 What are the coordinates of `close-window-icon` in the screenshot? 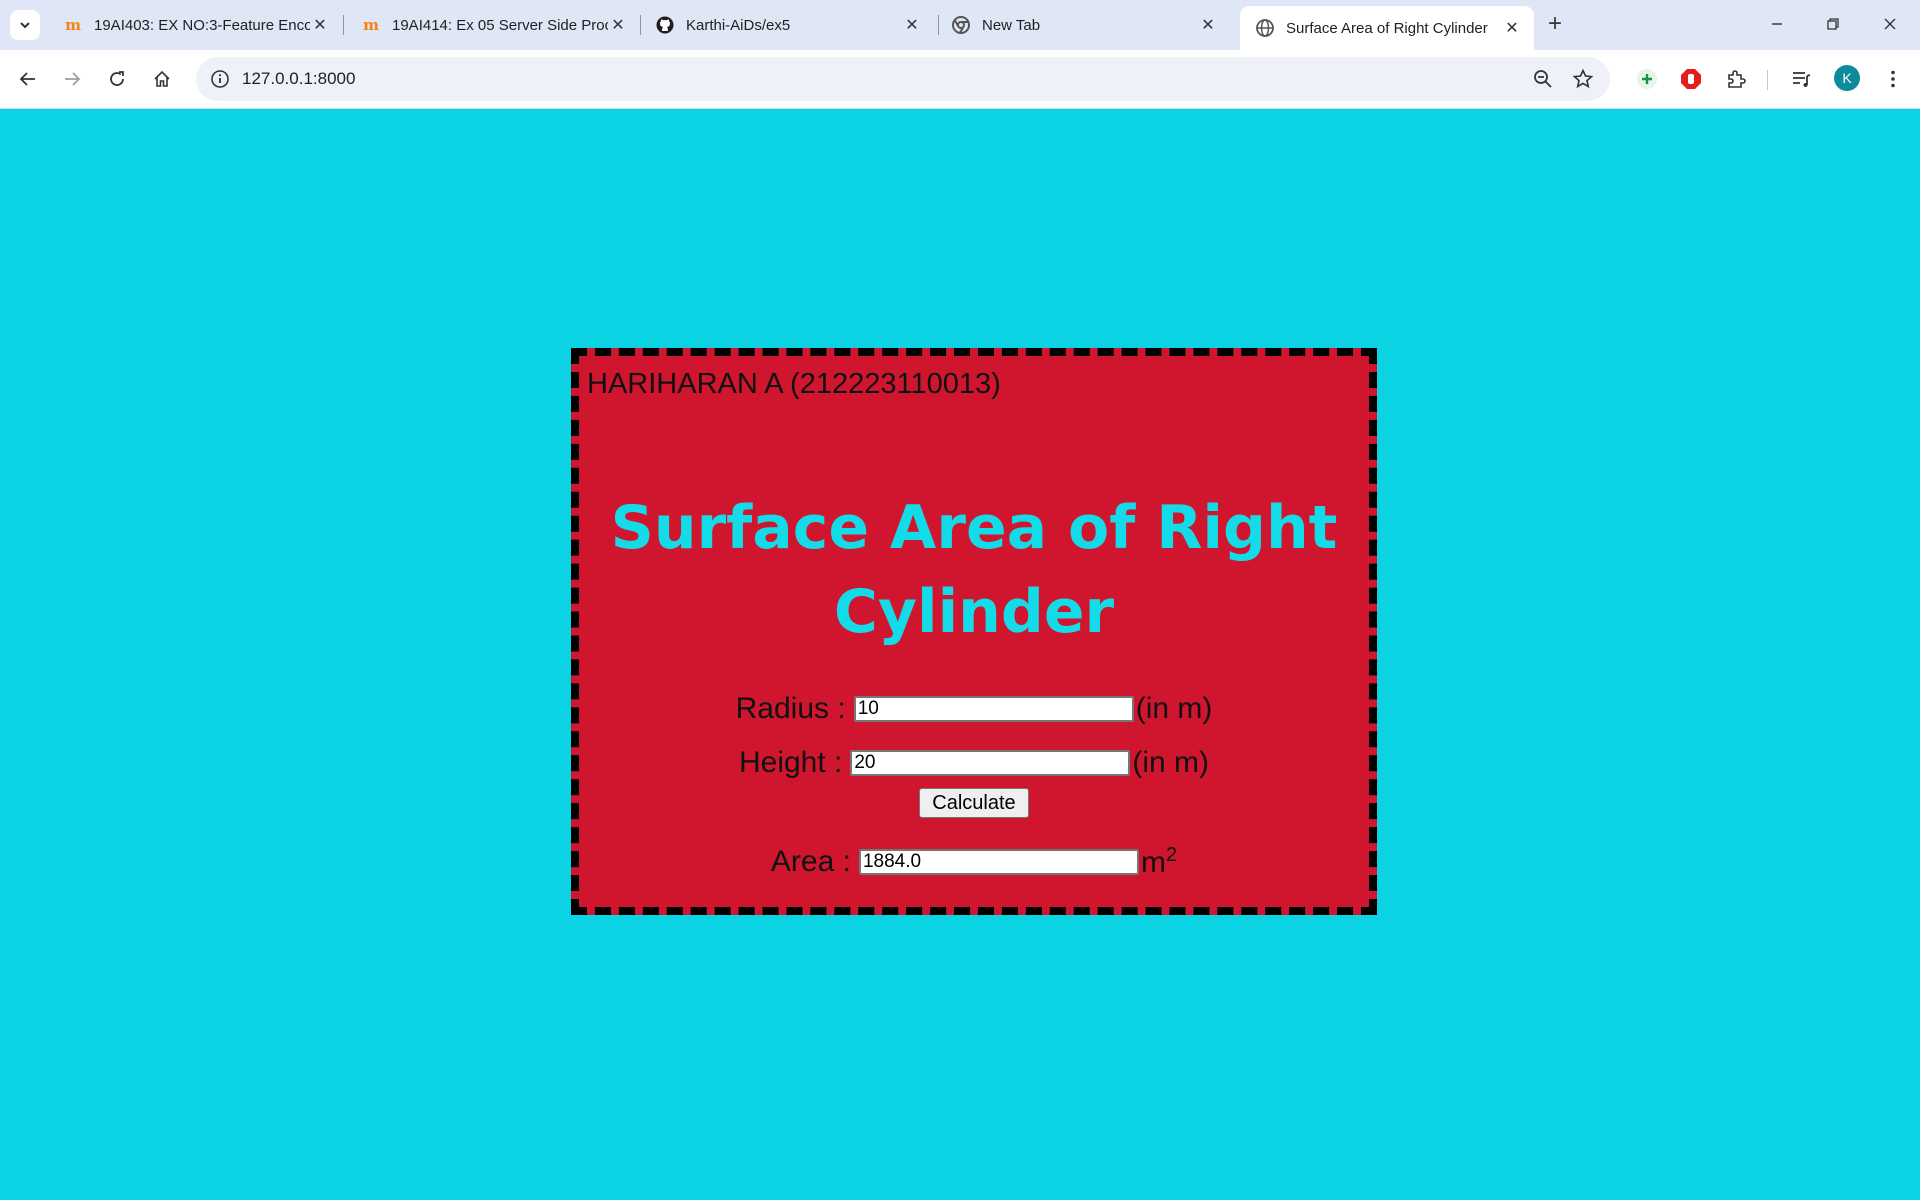 It's located at (1890, 25).